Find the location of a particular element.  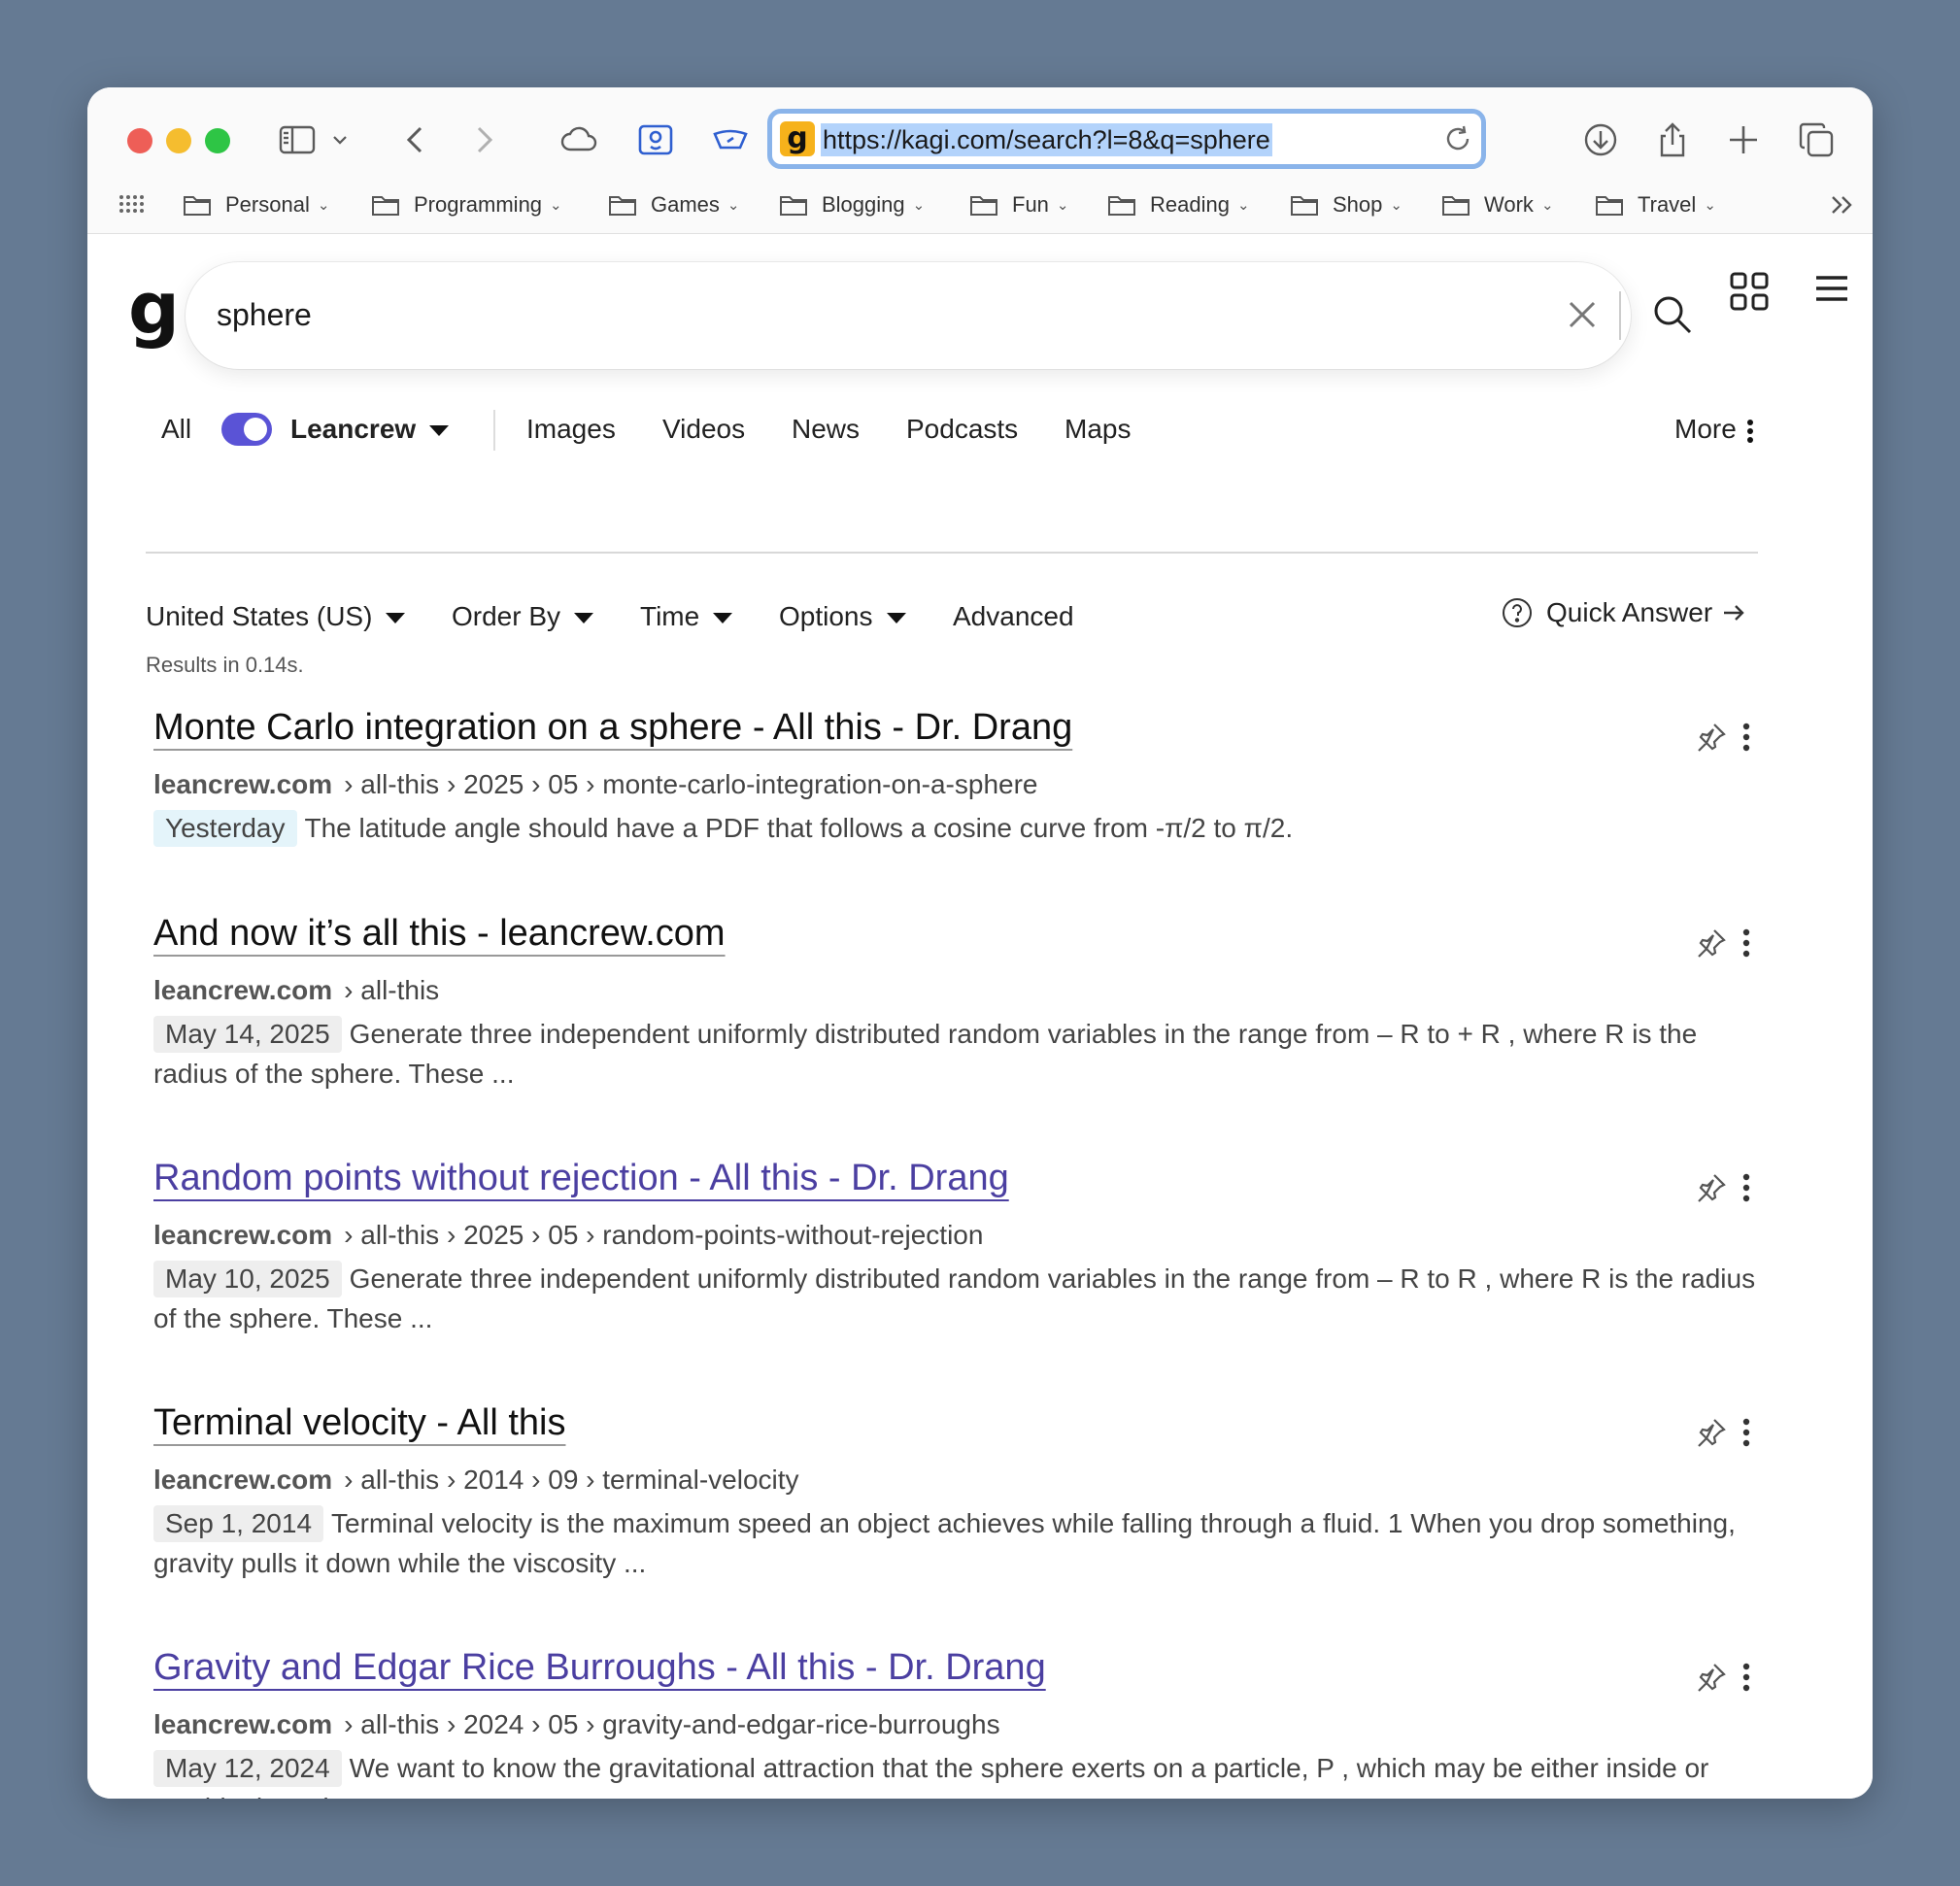

hamburger-menu-icon is located at coordinates (1831, 288).